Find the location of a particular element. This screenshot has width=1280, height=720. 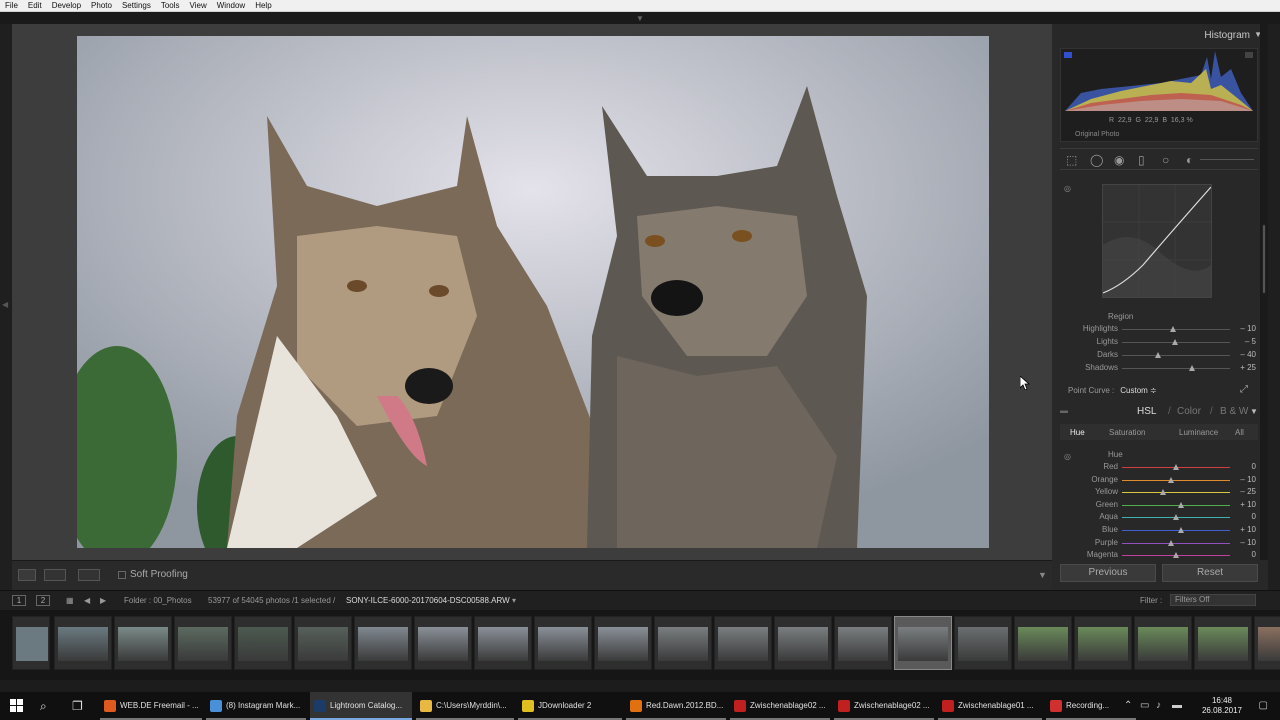

hue-slider-row: Orange – 10 is located at coordinates (1159, 481).